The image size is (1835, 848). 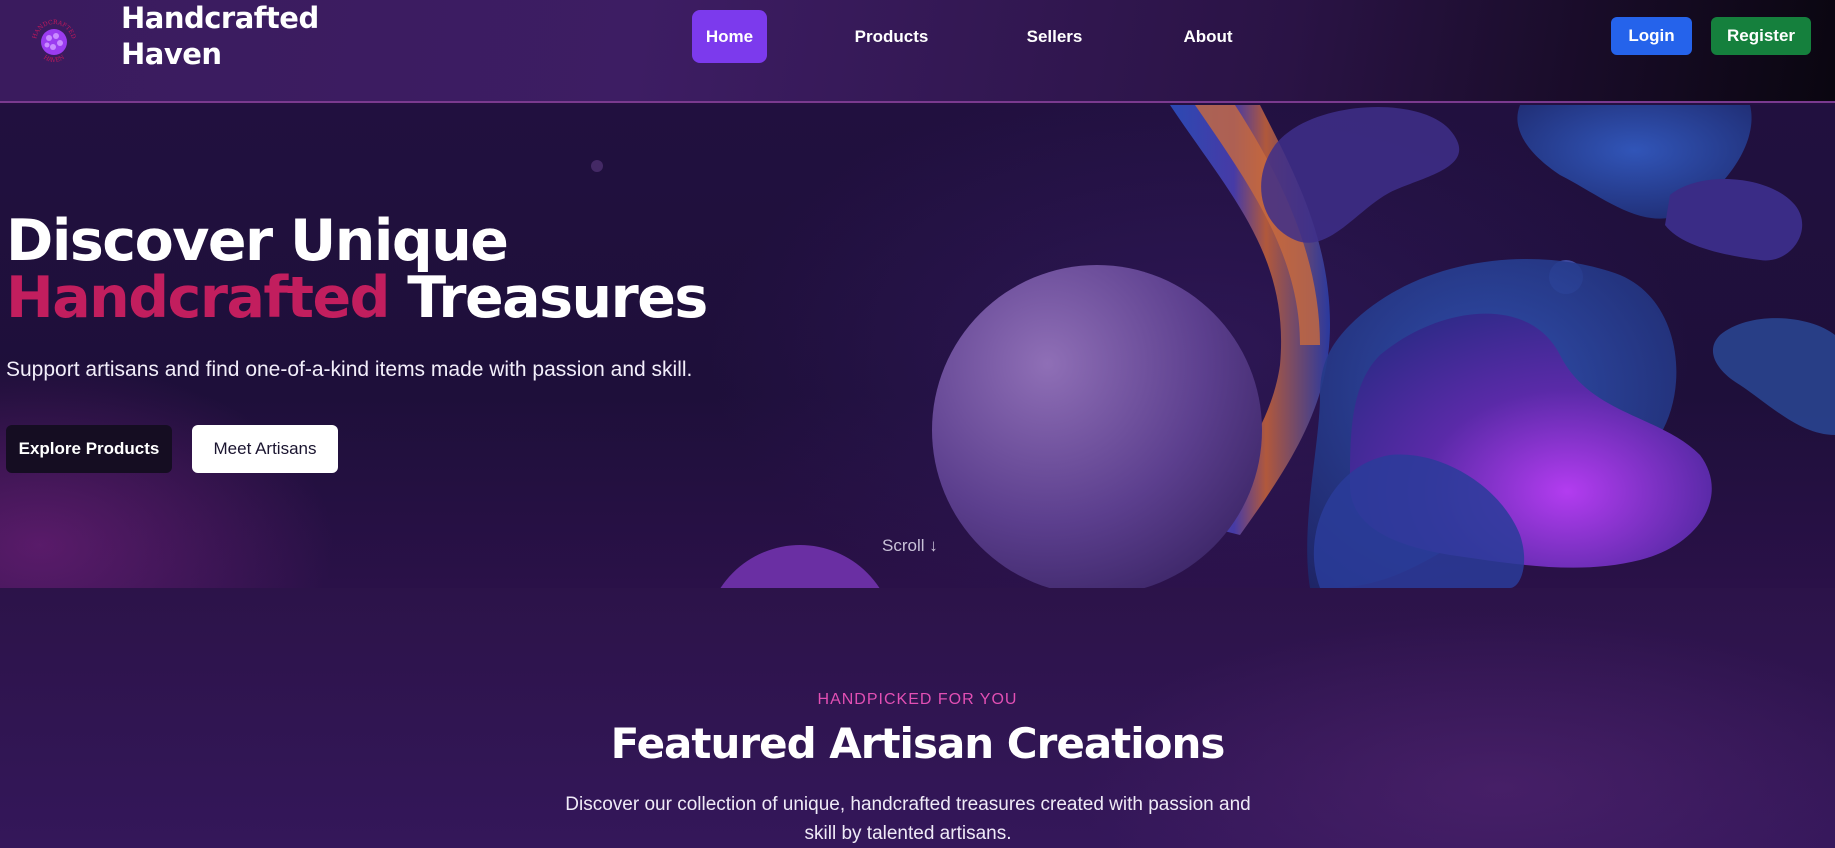 What do you see at coordinates (54, 59) in the screenshot?
I see `svg-text: HAVEN` at bounding box center [54, 59].